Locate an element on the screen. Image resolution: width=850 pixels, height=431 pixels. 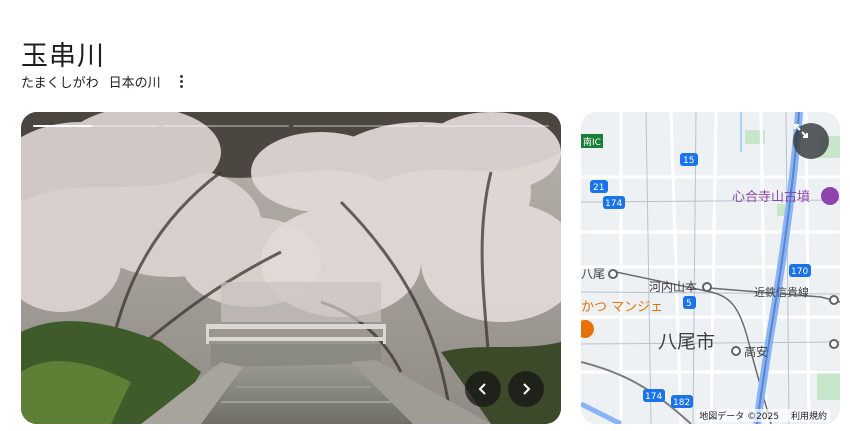
route-badge: 170 is located at coordinates (800, 270).